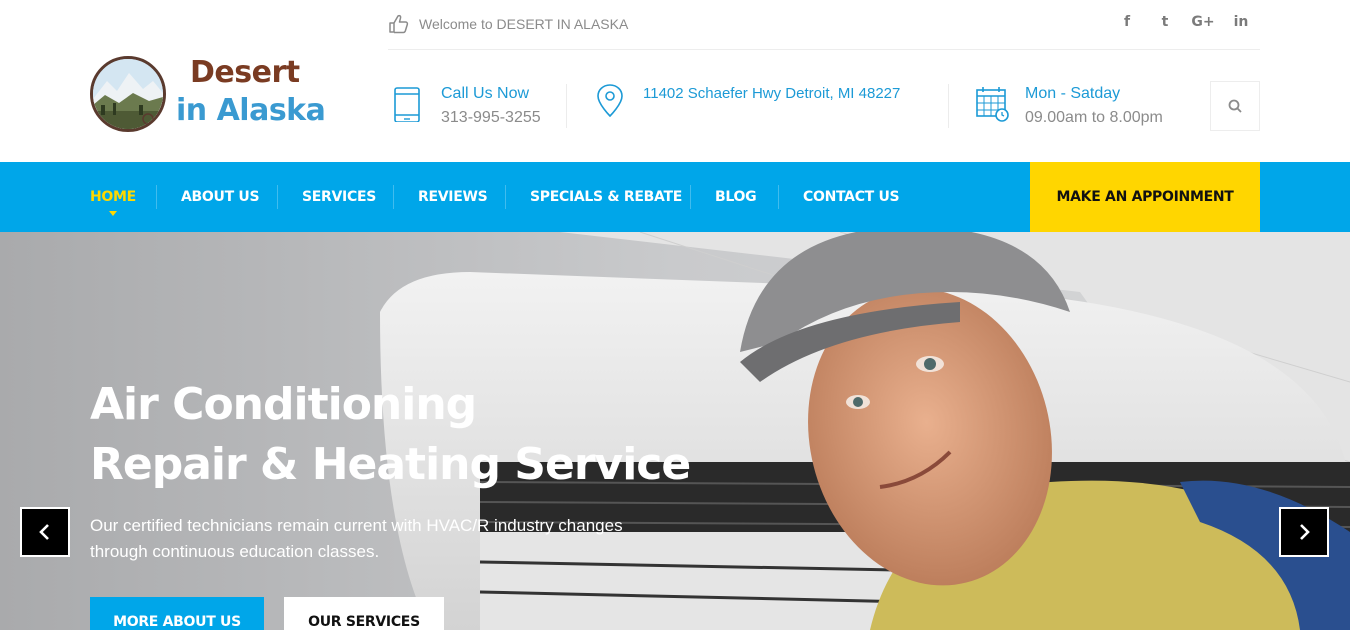  I want to click on mobile-phone-icon, so click(407, 104).